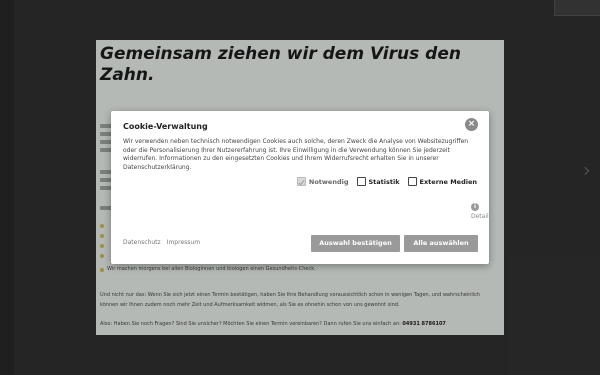 The width and height of the screenshot is (600, 375). I want to click on close-icon: ×, so click(471, 124).